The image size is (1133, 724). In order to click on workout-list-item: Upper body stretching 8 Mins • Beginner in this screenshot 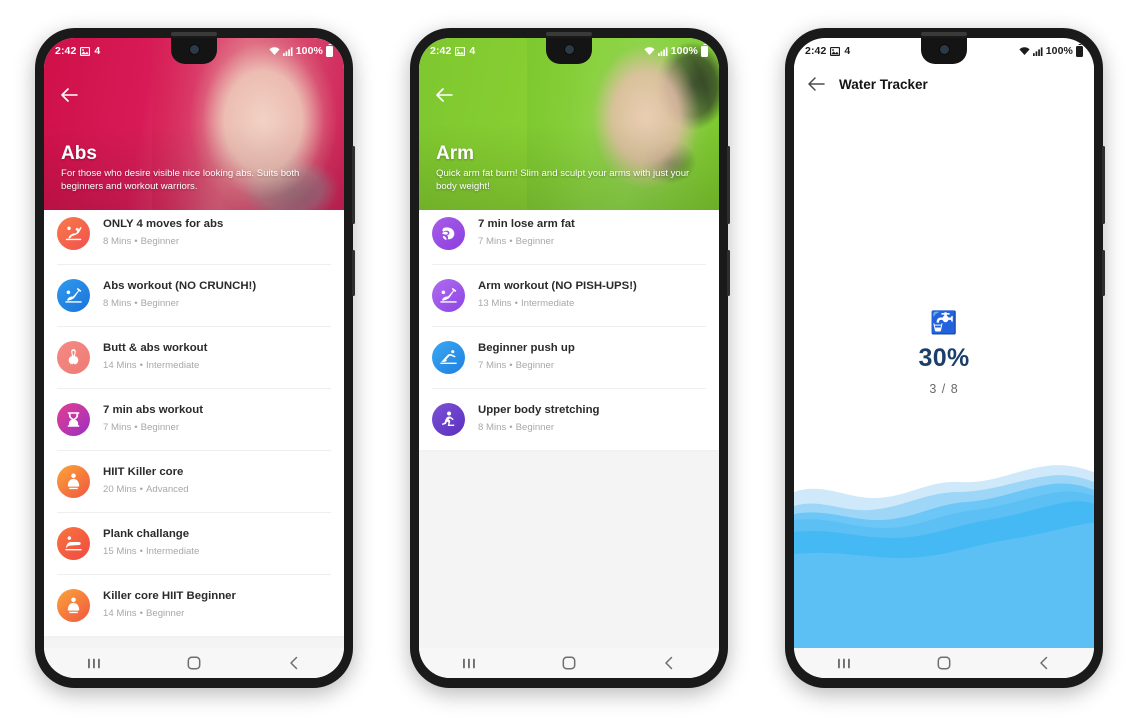, I will do `click(569, 419)`.